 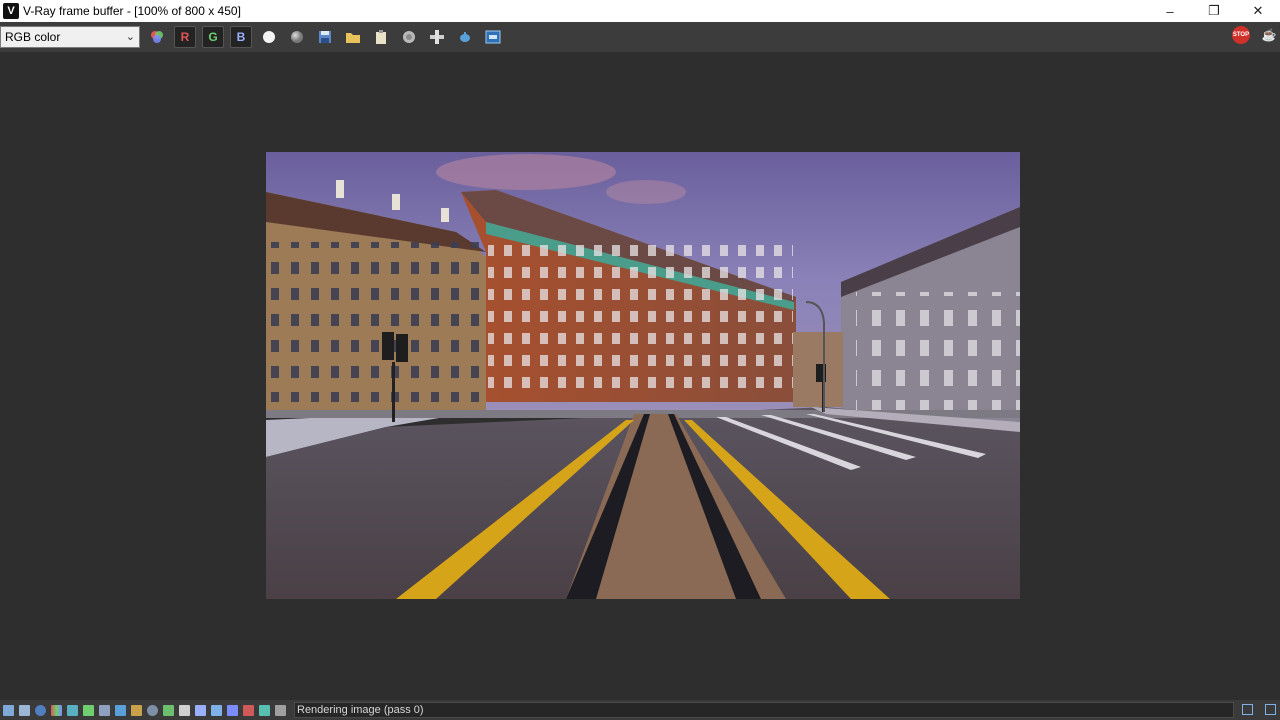 What do you see at coordinates (409, 37) in the screenshot?
I see `circle-icon` at bounding box center [409, 37].